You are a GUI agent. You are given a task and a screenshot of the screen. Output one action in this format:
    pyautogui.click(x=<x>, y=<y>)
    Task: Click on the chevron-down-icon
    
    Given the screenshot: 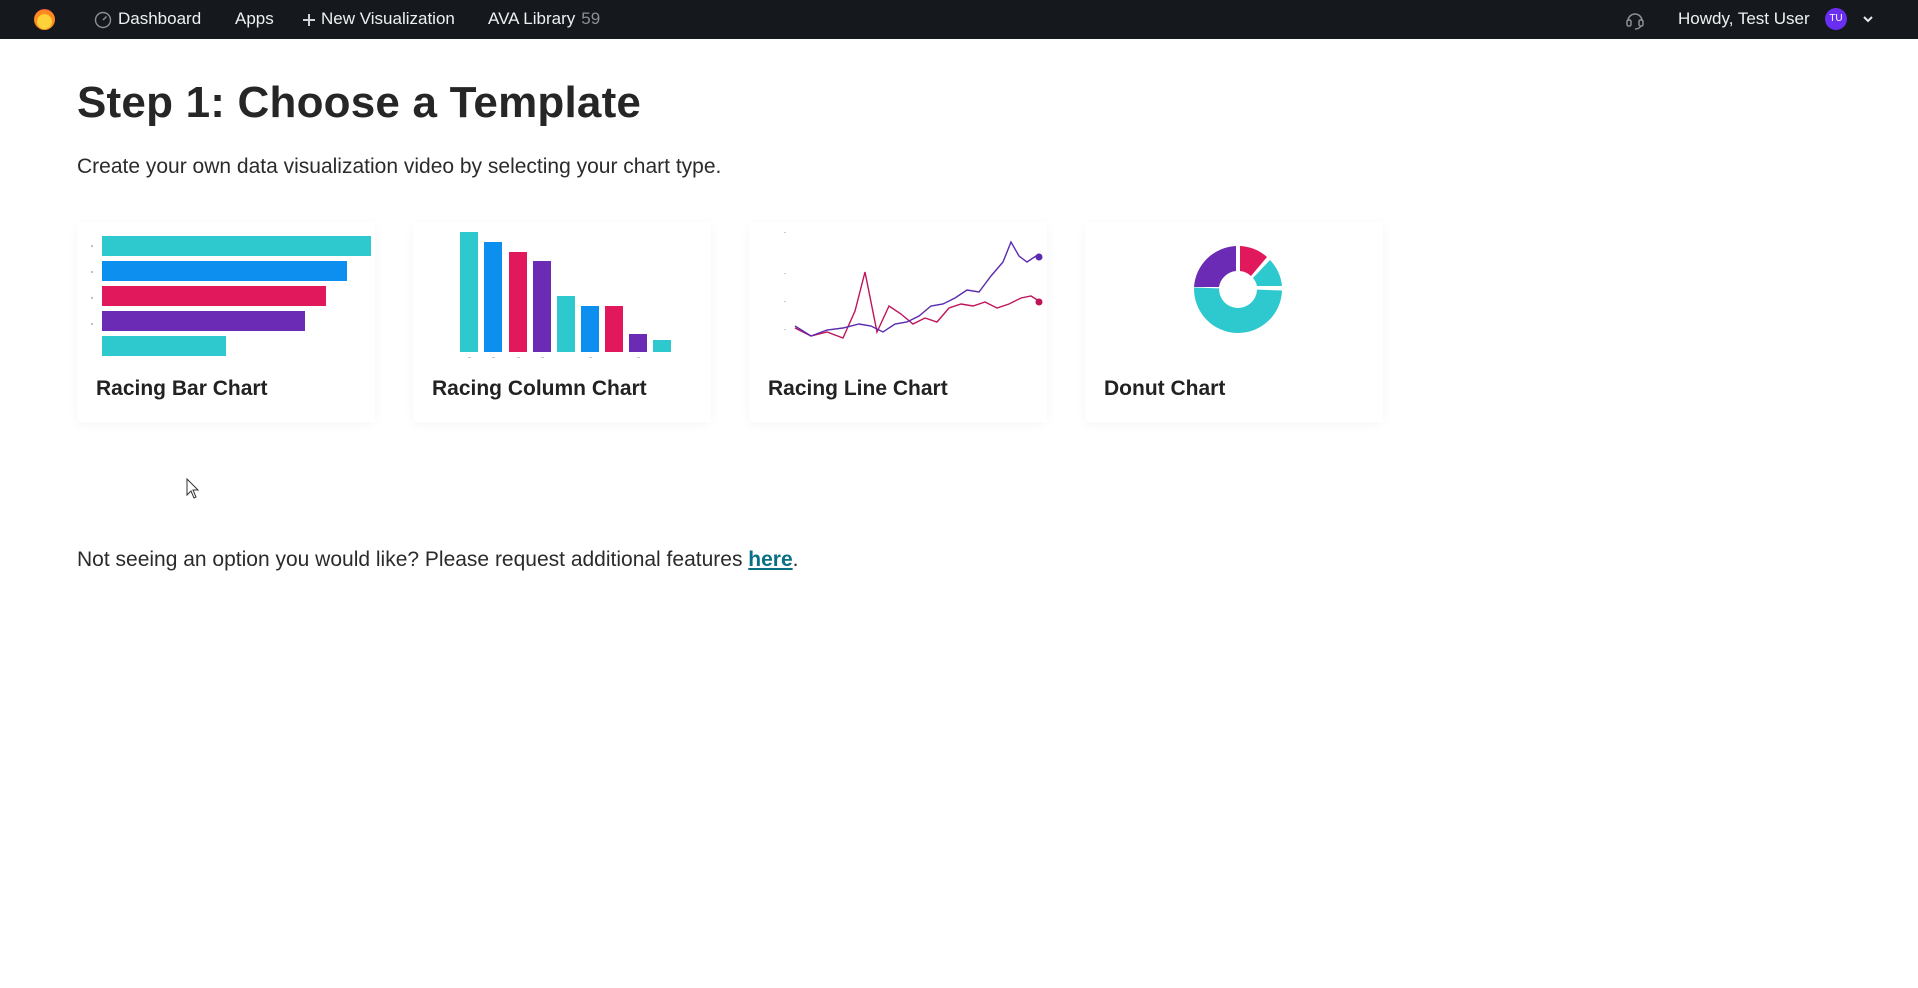 What is the action you would take?
    pyautogui.click(x=1868, y=19)
    